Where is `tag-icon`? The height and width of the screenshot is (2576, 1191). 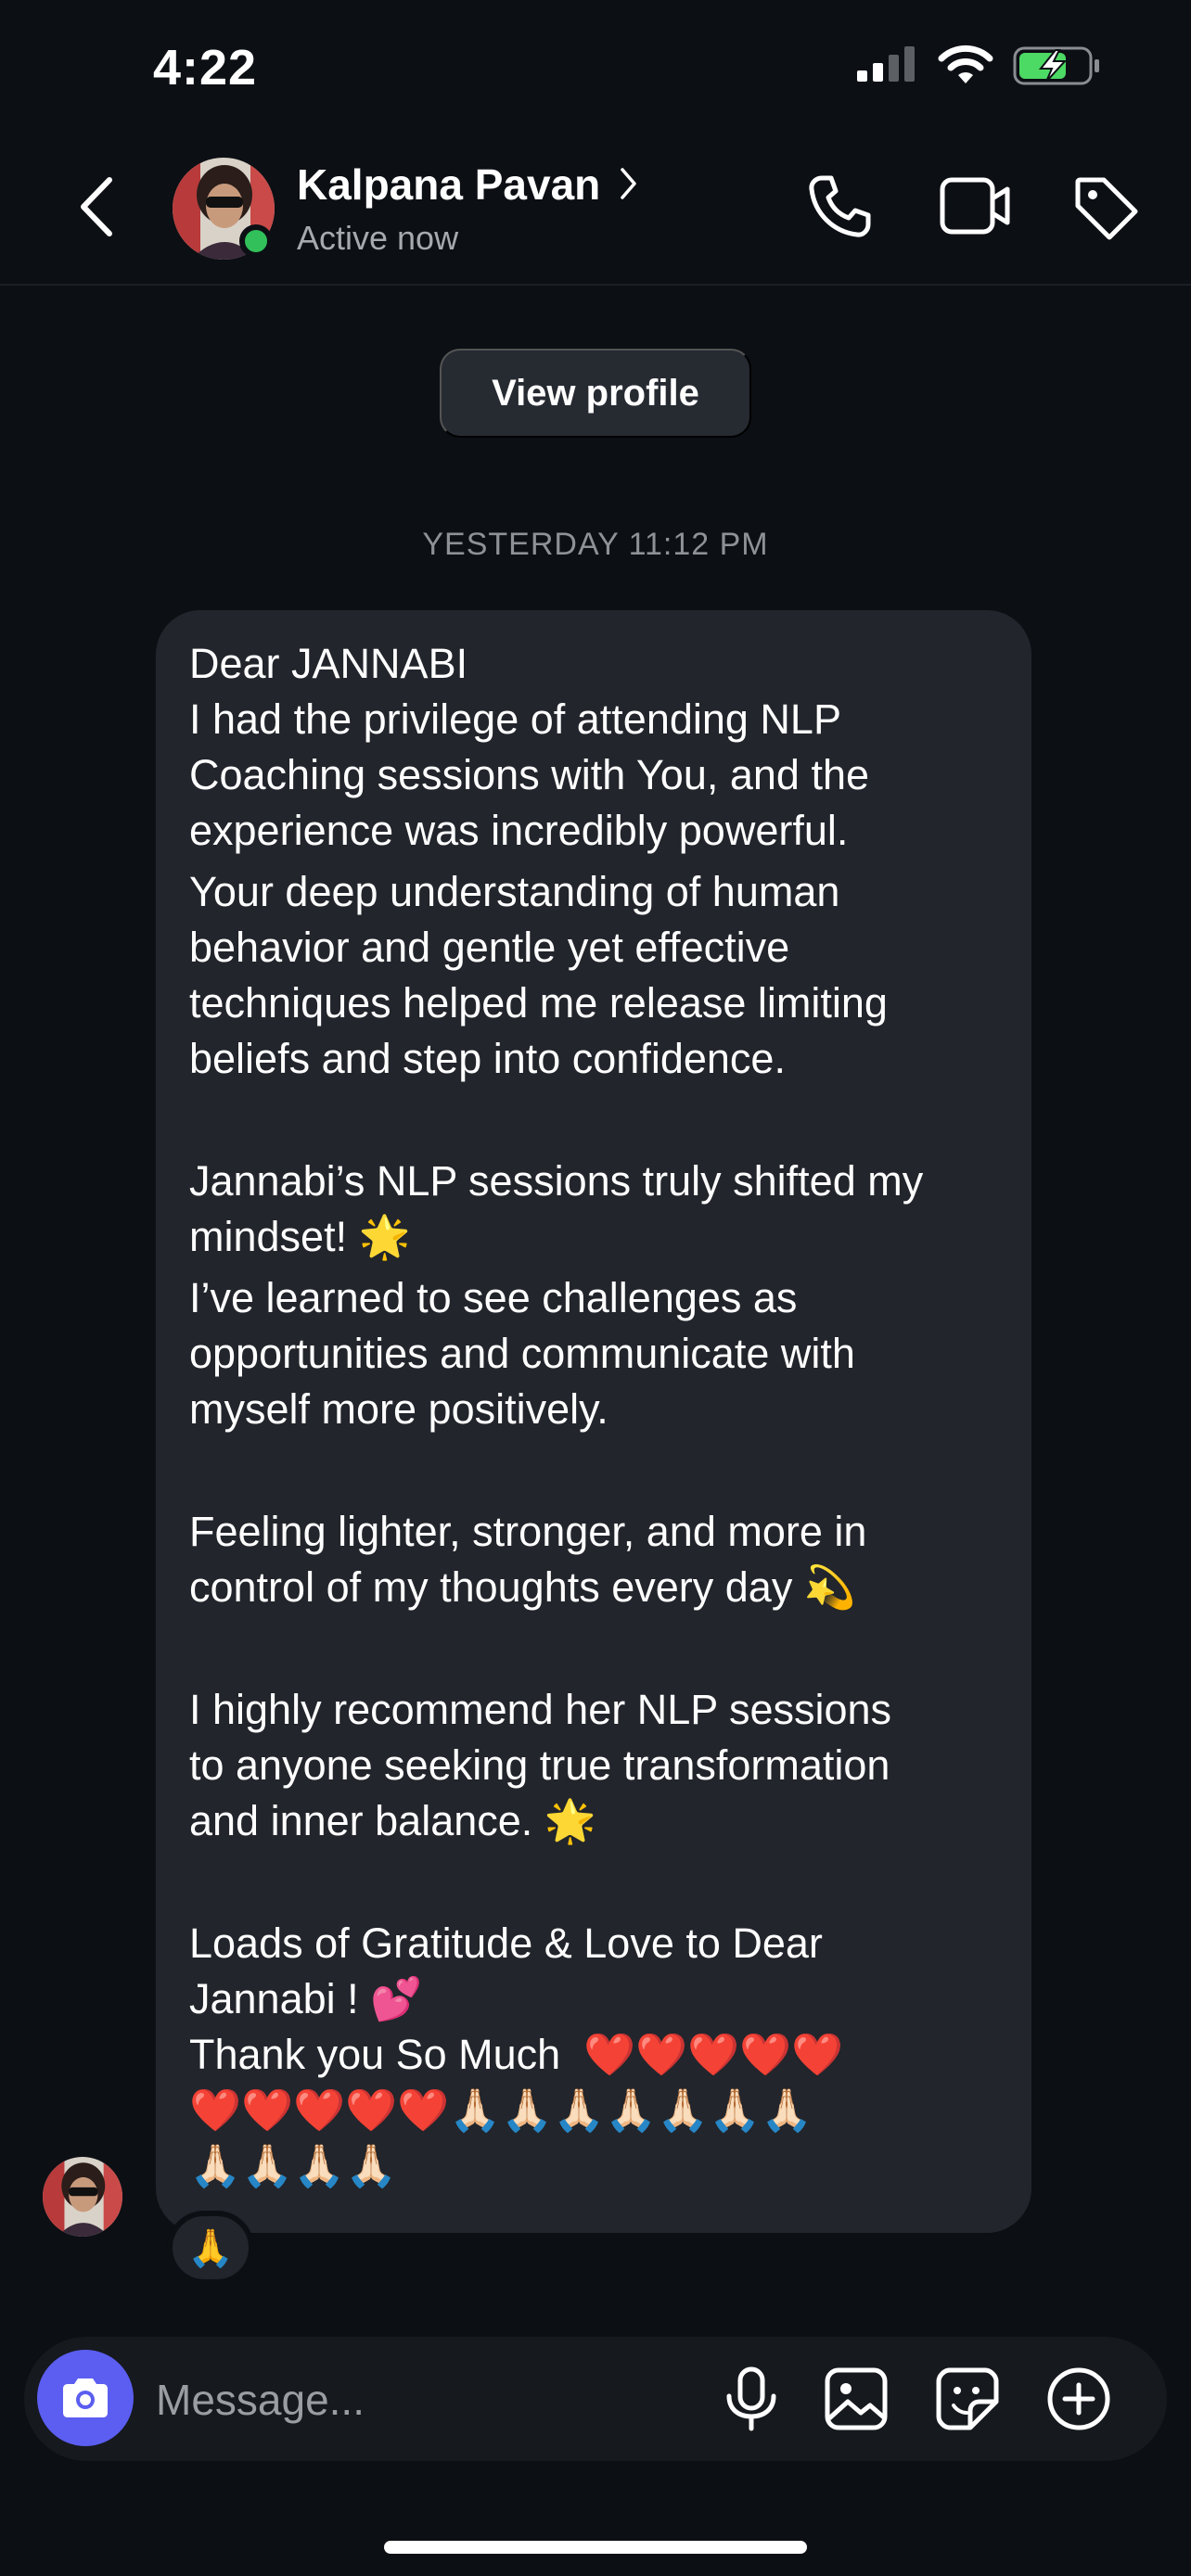
tag-icon is located at coordinates (1106, 208).